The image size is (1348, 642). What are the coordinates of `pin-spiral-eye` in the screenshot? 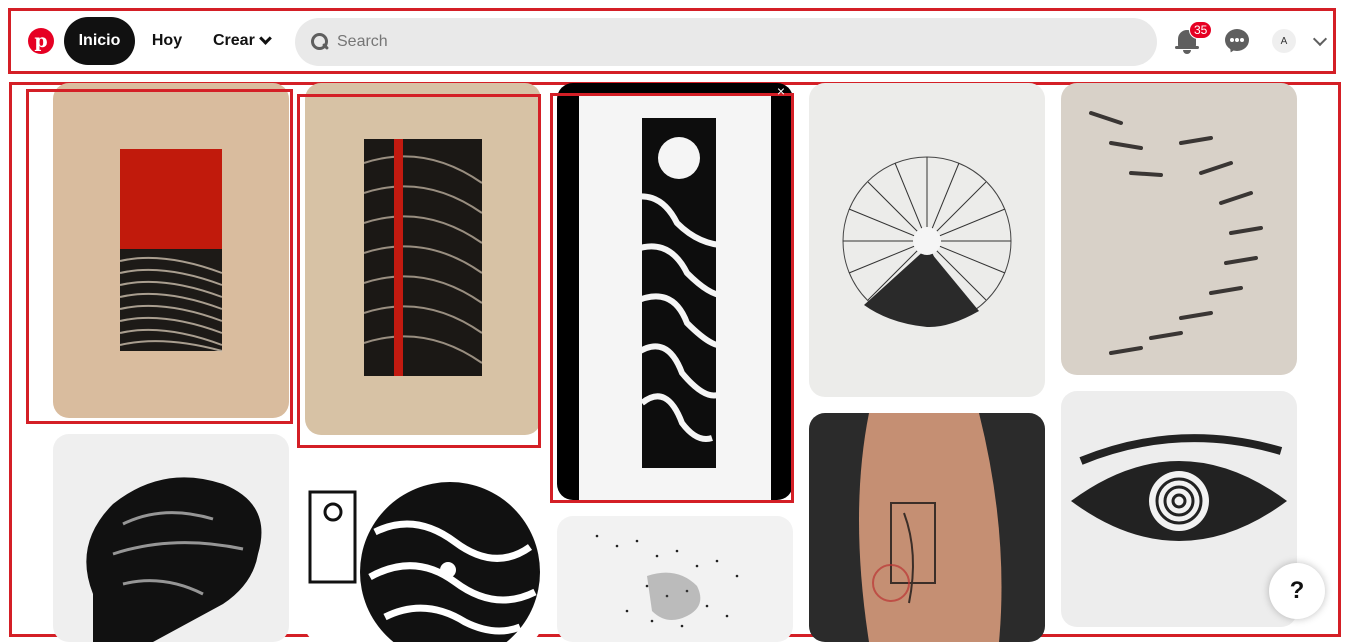 It's located at (1179, 509).